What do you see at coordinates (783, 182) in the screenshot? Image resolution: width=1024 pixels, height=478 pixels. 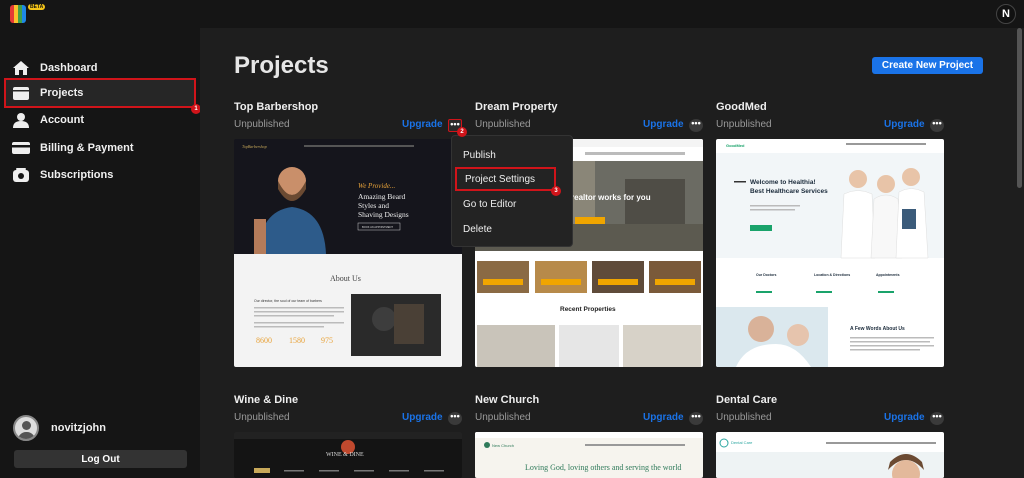 I see `preview-welcome-1: Welcome to Healthia!` at bounding box center [783, 182].